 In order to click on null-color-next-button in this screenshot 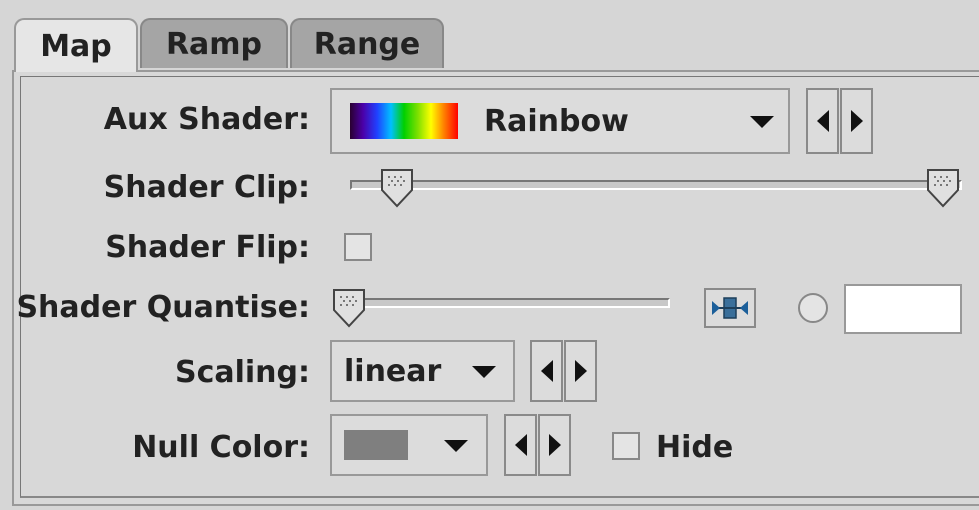, I will do `click(554, 445)`.